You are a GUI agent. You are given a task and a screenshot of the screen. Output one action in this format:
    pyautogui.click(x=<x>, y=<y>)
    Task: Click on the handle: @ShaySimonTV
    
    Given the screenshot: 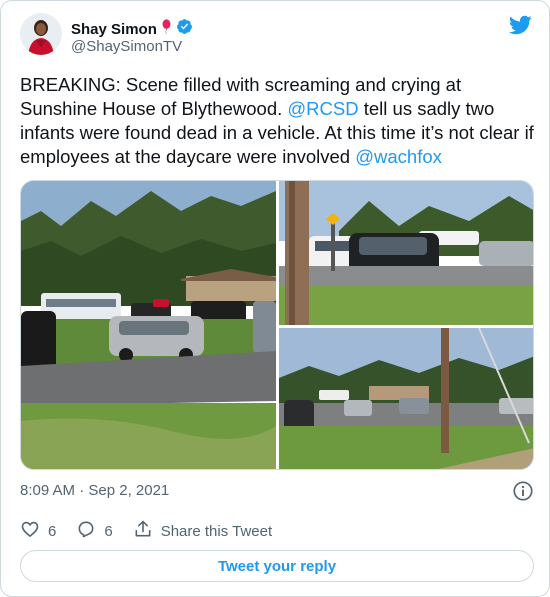 What is the action you would take?
    pyautogui.click(x=126, y=46)
    